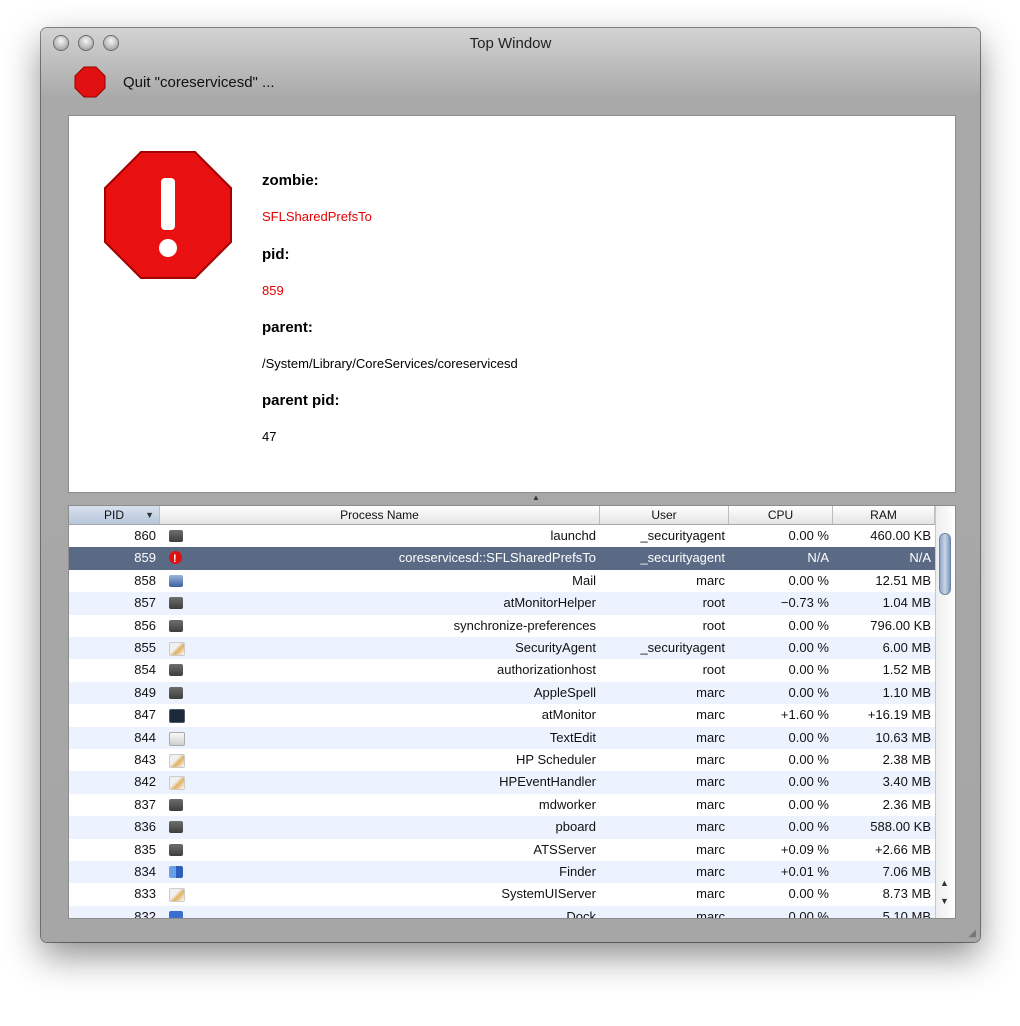 Image resolution: width=1020 pixels, height=1026 pixels. Describe the element at coordinates (682, 647) in the screenshot. I see `cell-user: _securityagent` at that location.